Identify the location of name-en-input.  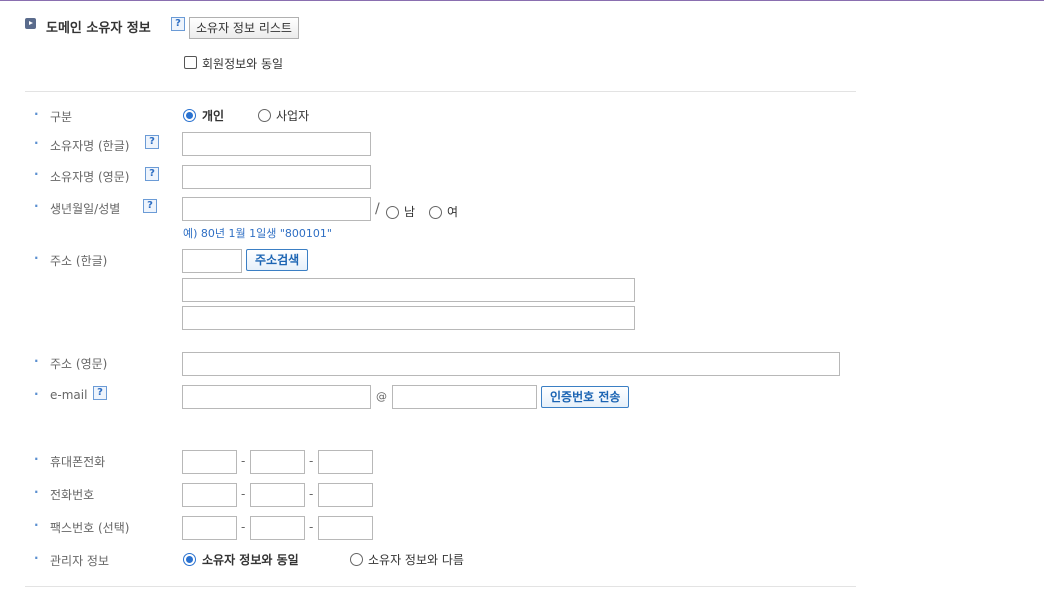
(276, 177).